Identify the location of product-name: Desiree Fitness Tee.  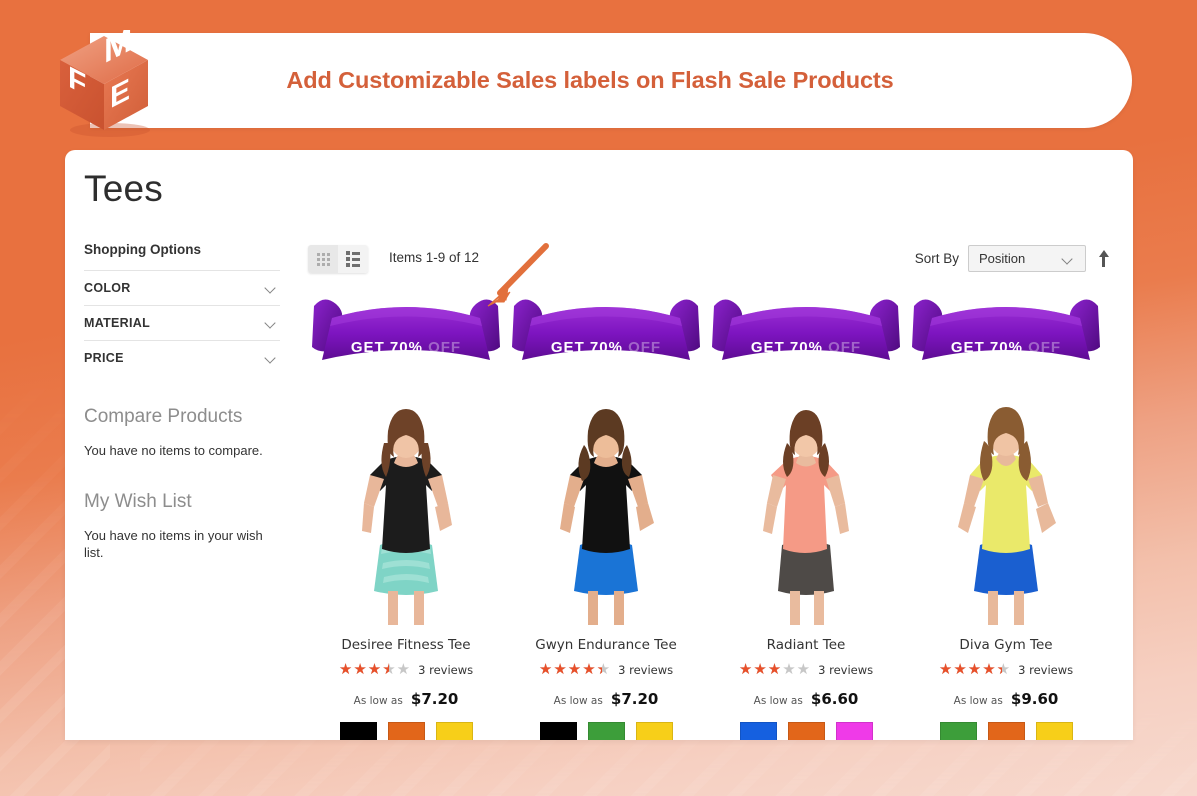
(406, 645).